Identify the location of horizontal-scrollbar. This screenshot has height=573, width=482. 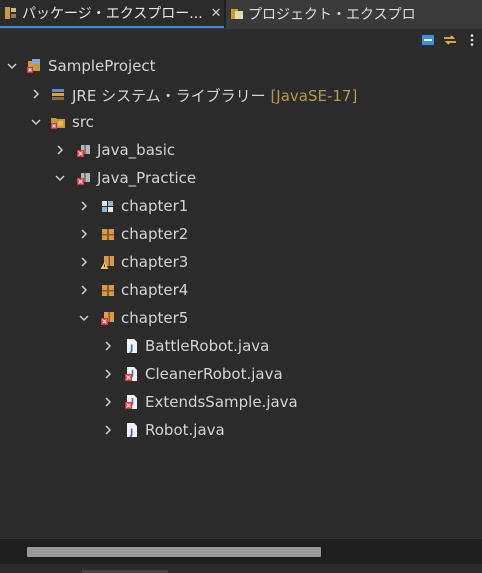
(241, 551).